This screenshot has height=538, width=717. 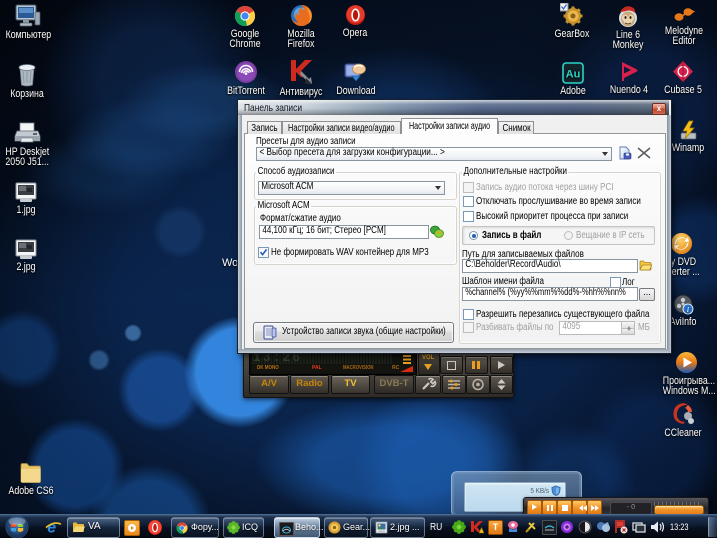 I want to click on svg-text: Au, so click(x=573, y=75).